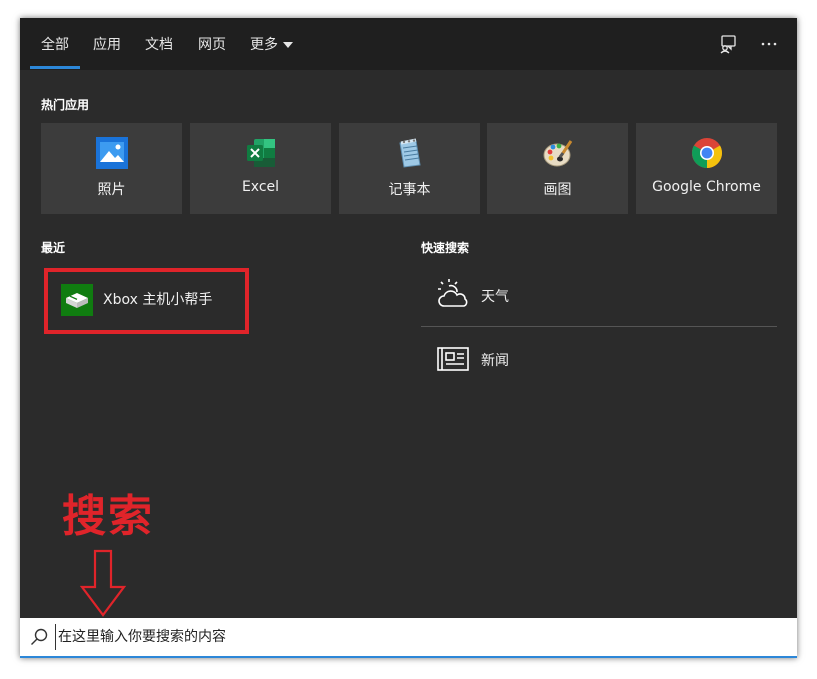 The height and width of the screenshot is (679, 817). Describe the element at coordinates (769, 44) in the screenshot. I see `more-options-icon` at that location.